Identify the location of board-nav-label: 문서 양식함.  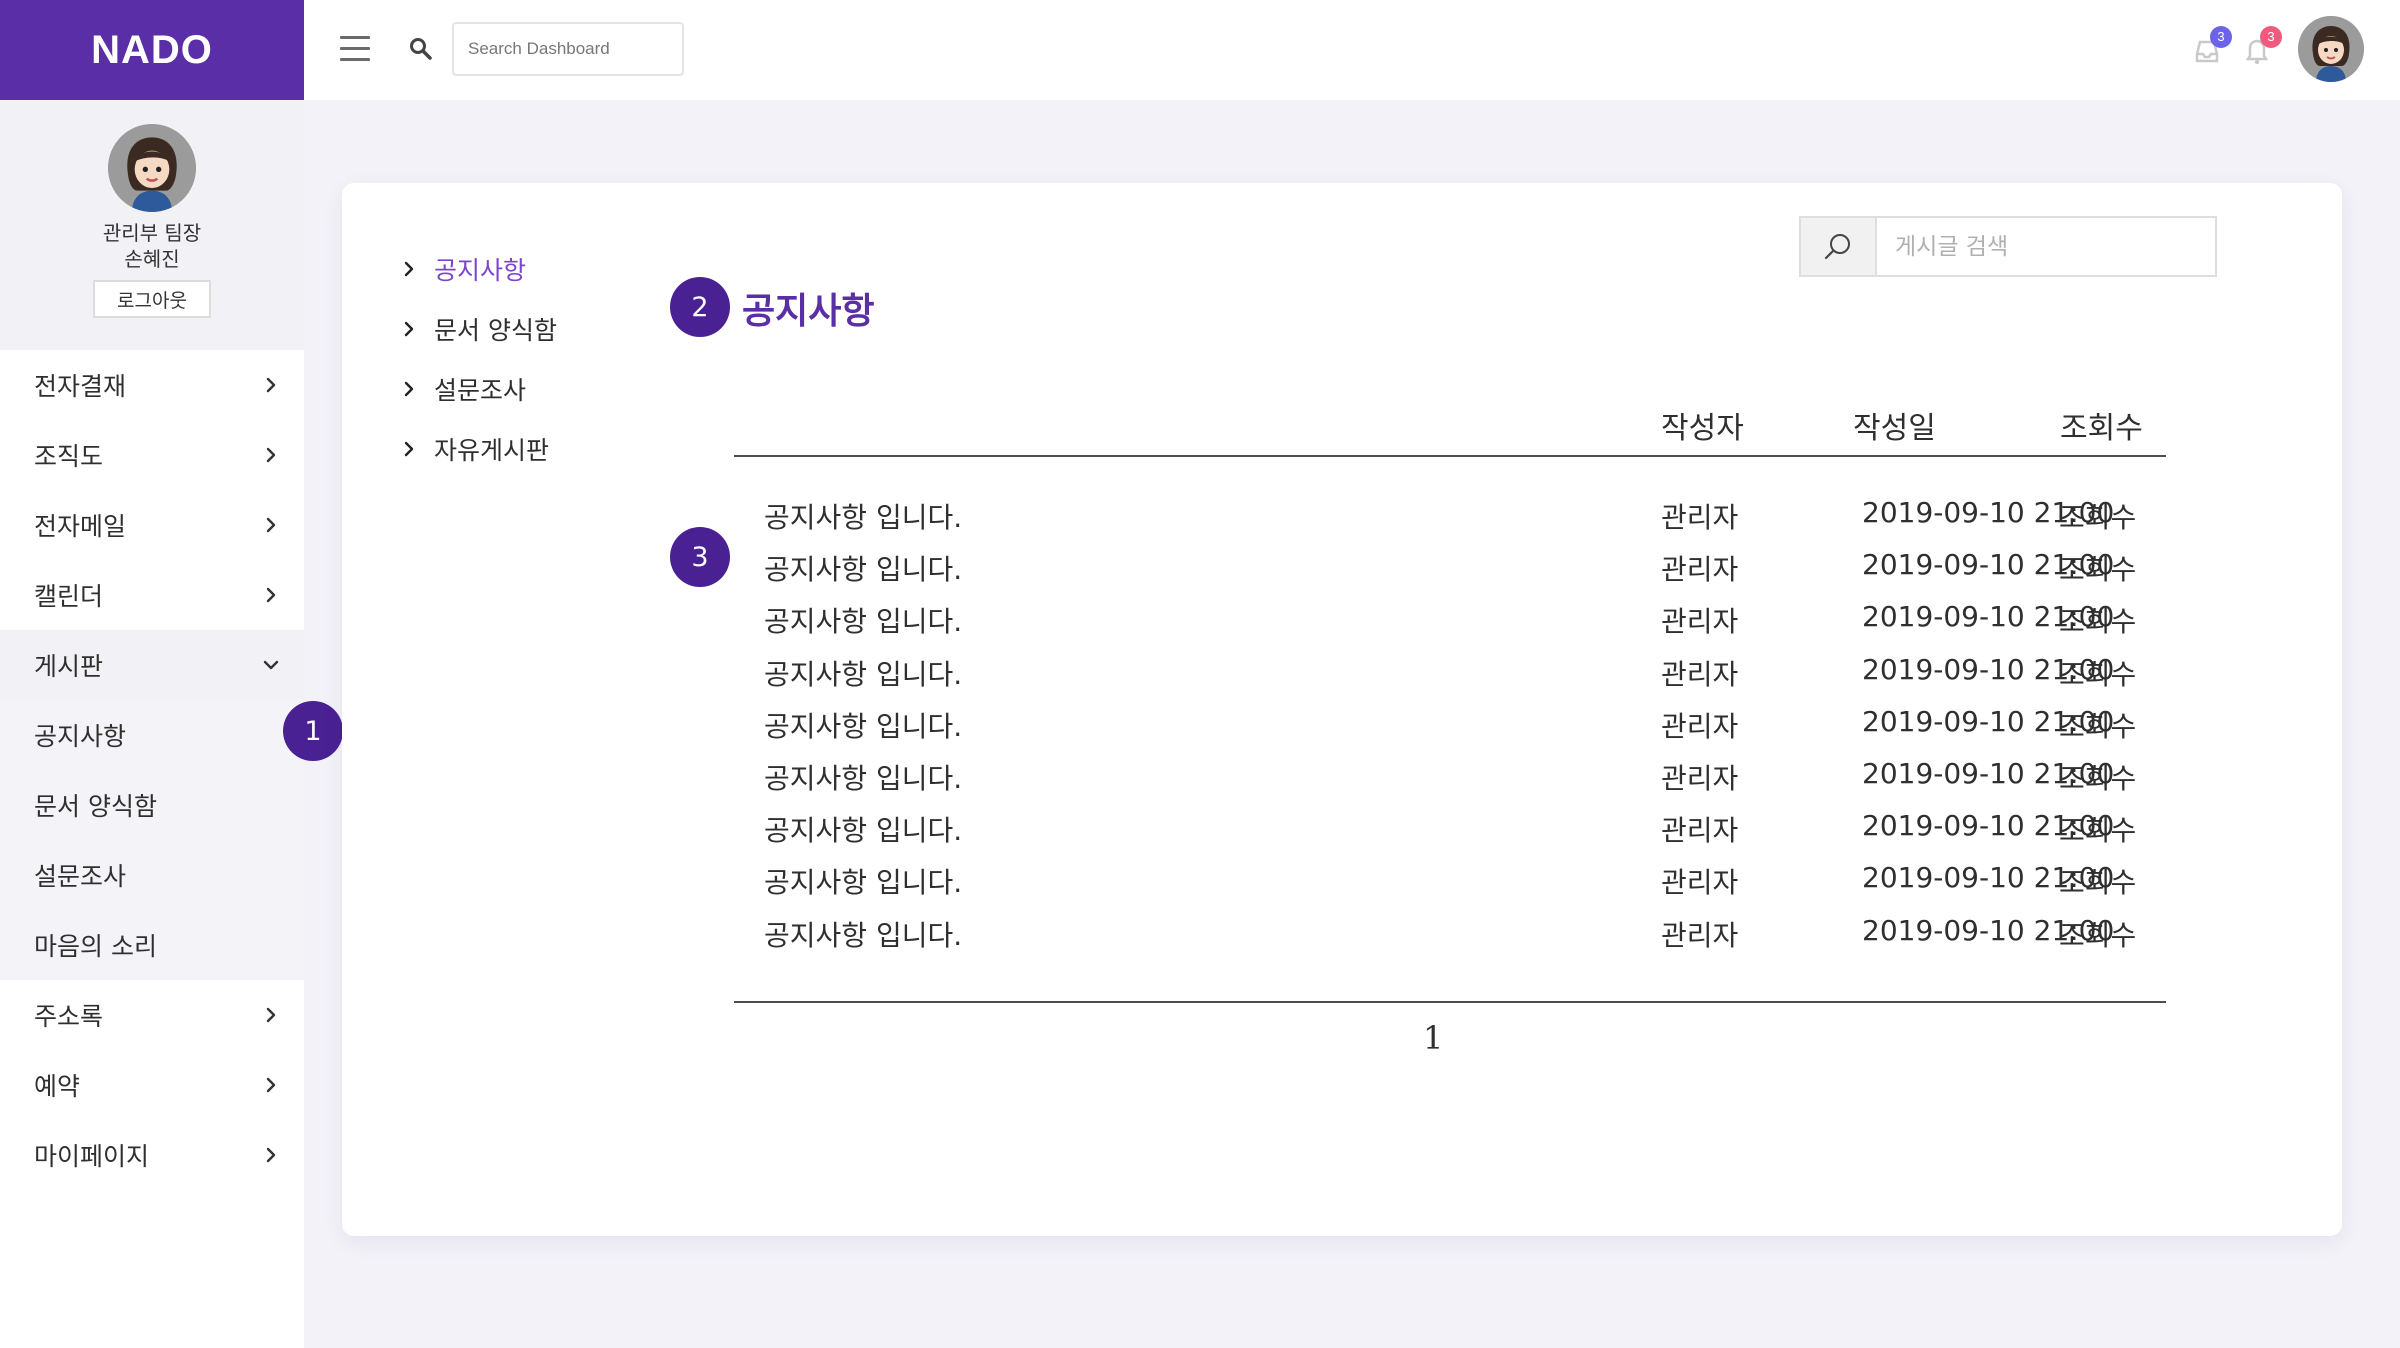
(495, 330).